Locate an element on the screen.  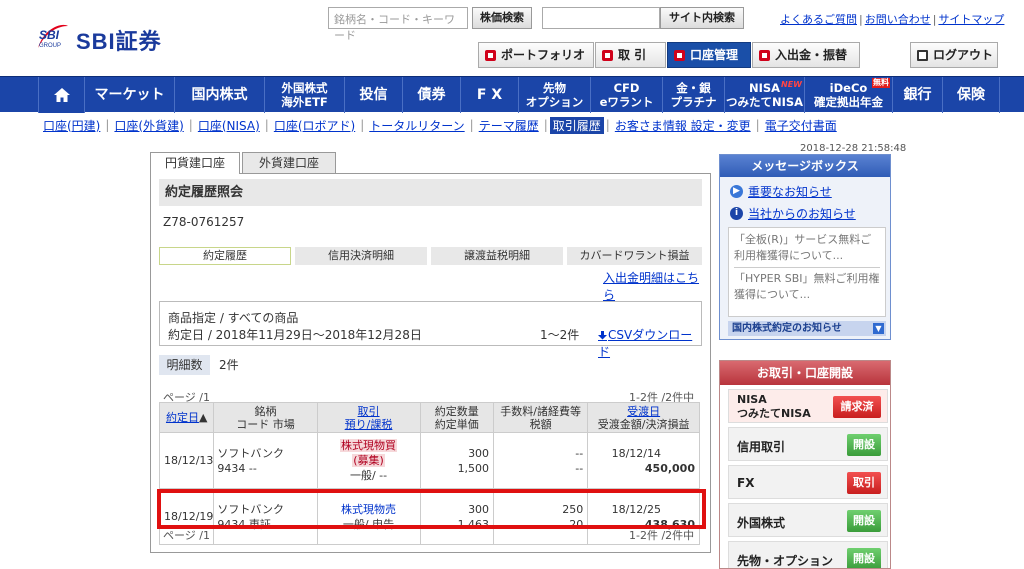
nav-market: マーケット is located at coordinates (129, 95).